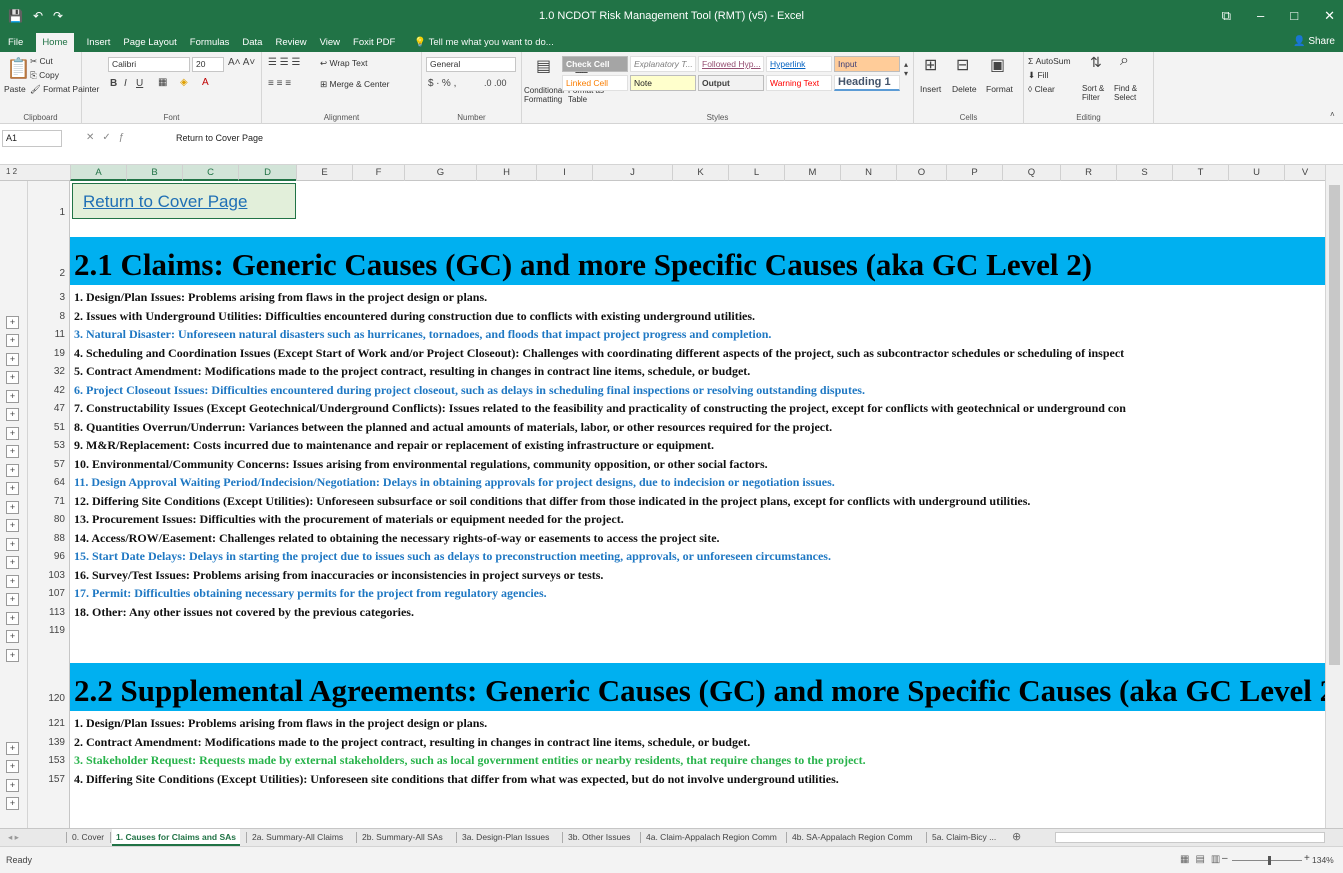 The height and width of the screenshot is (873, 1343). I want to click on paste-button: Paste, so click(15, 89).